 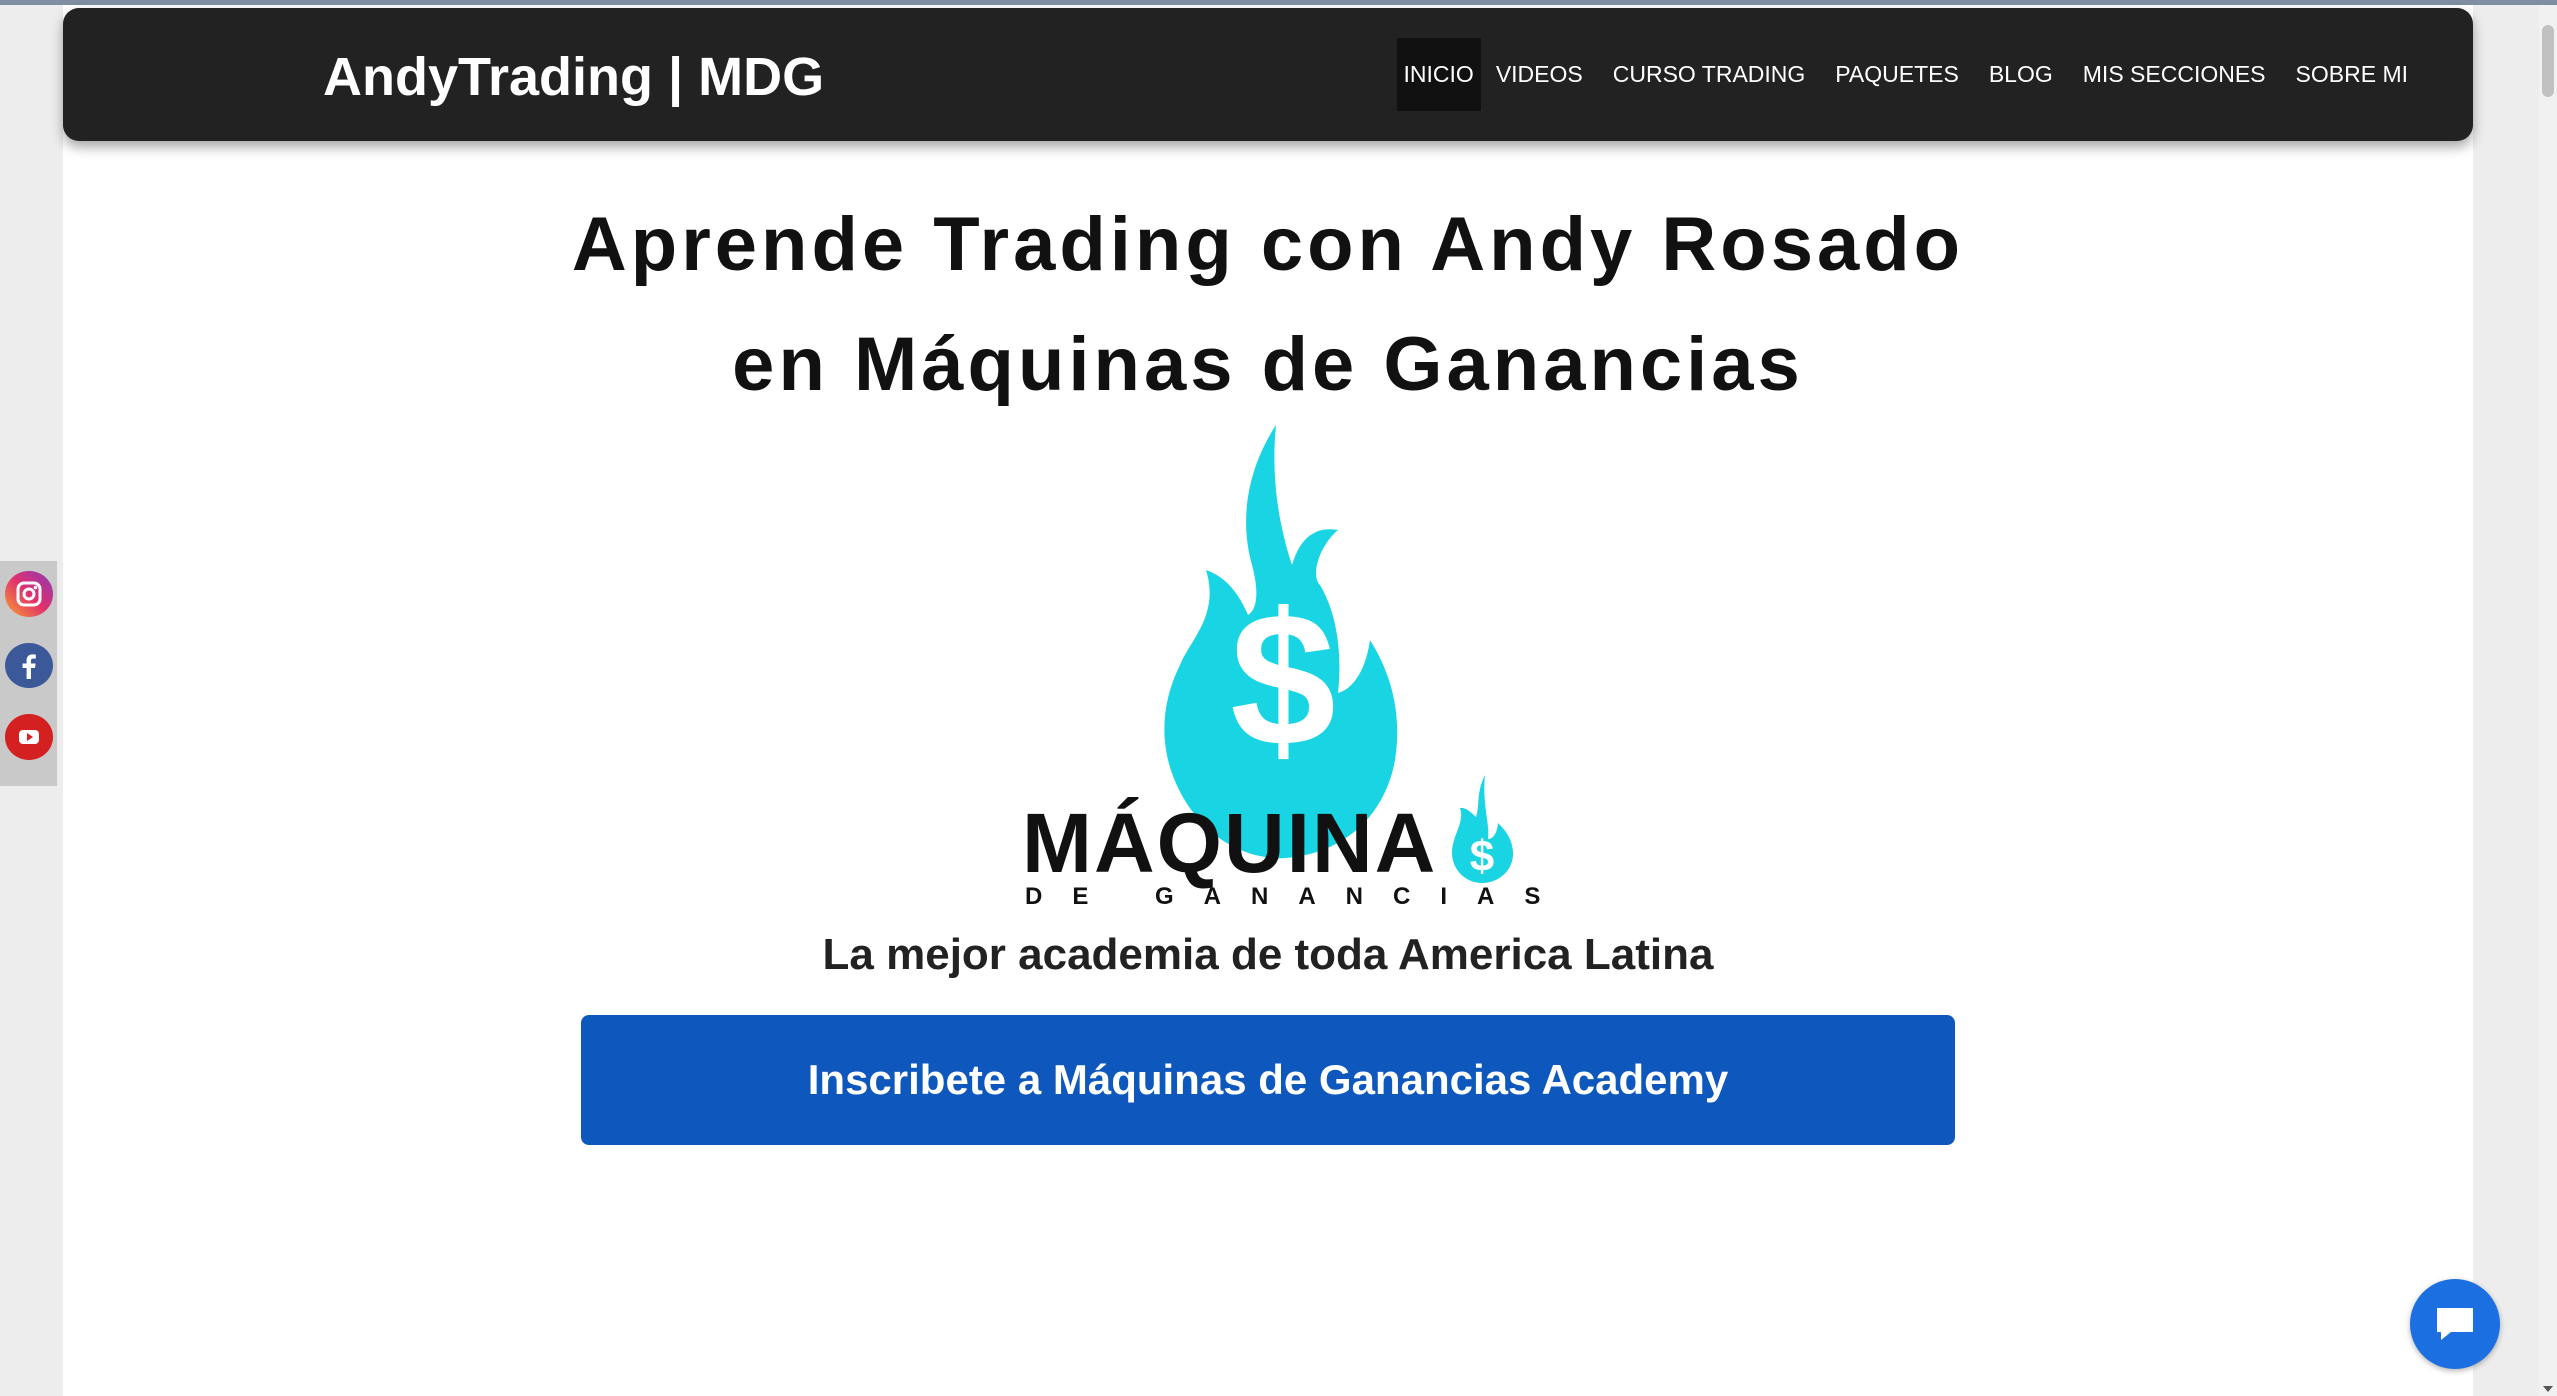 What do you see at coordinates (28, 665) in the screenshot?
I see `facebook-icon` at bounding box center [28, 665].